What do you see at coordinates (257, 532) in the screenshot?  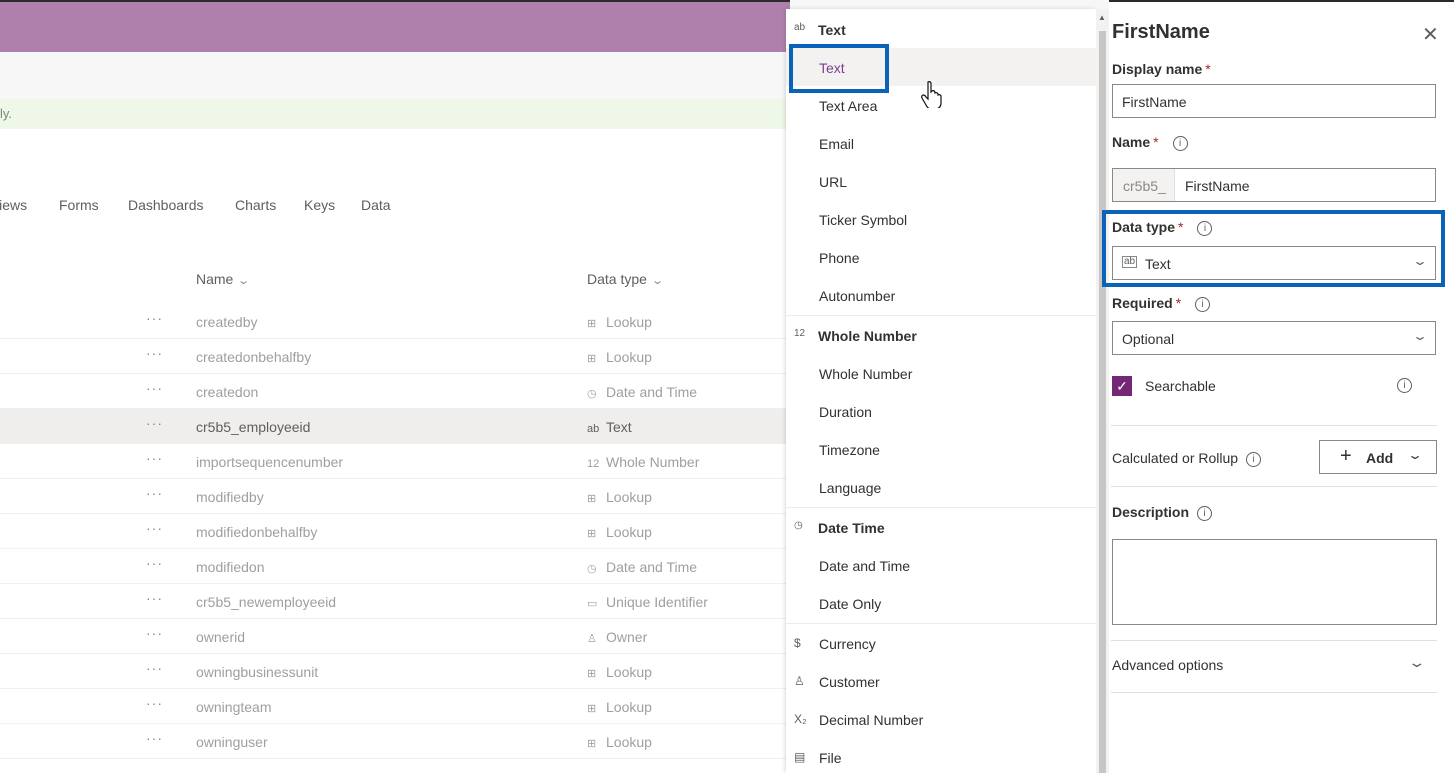 I see `column-name: modifiedonbehalfby` at bounding box center [257, 532].